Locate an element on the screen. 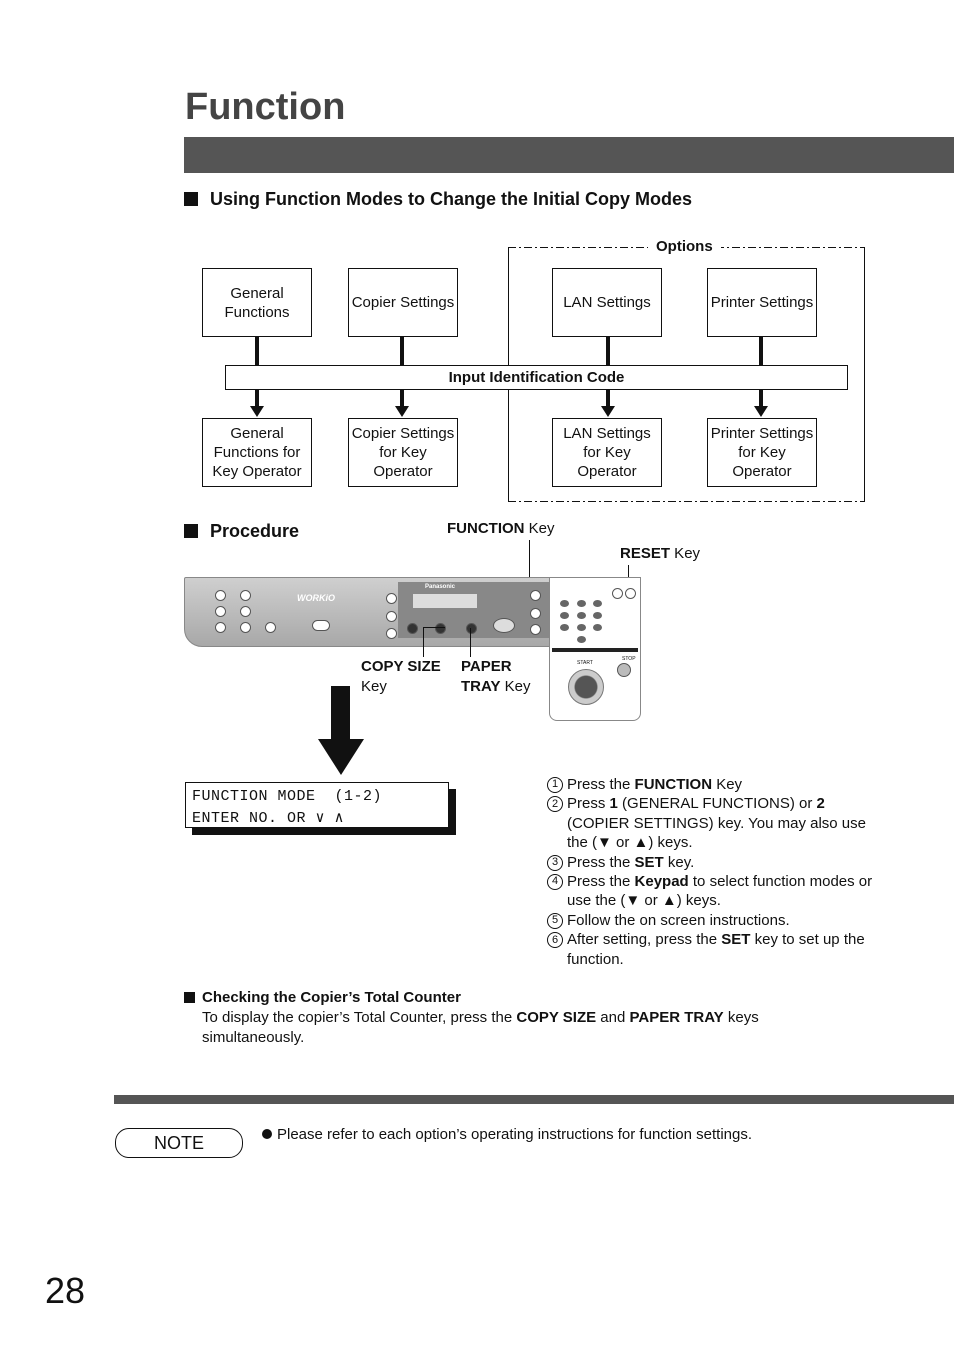 This screenshot has height=1351, width=954. counter-heading-text: Checking the Copier’s Total Counter is located at coordinates (331, 997).